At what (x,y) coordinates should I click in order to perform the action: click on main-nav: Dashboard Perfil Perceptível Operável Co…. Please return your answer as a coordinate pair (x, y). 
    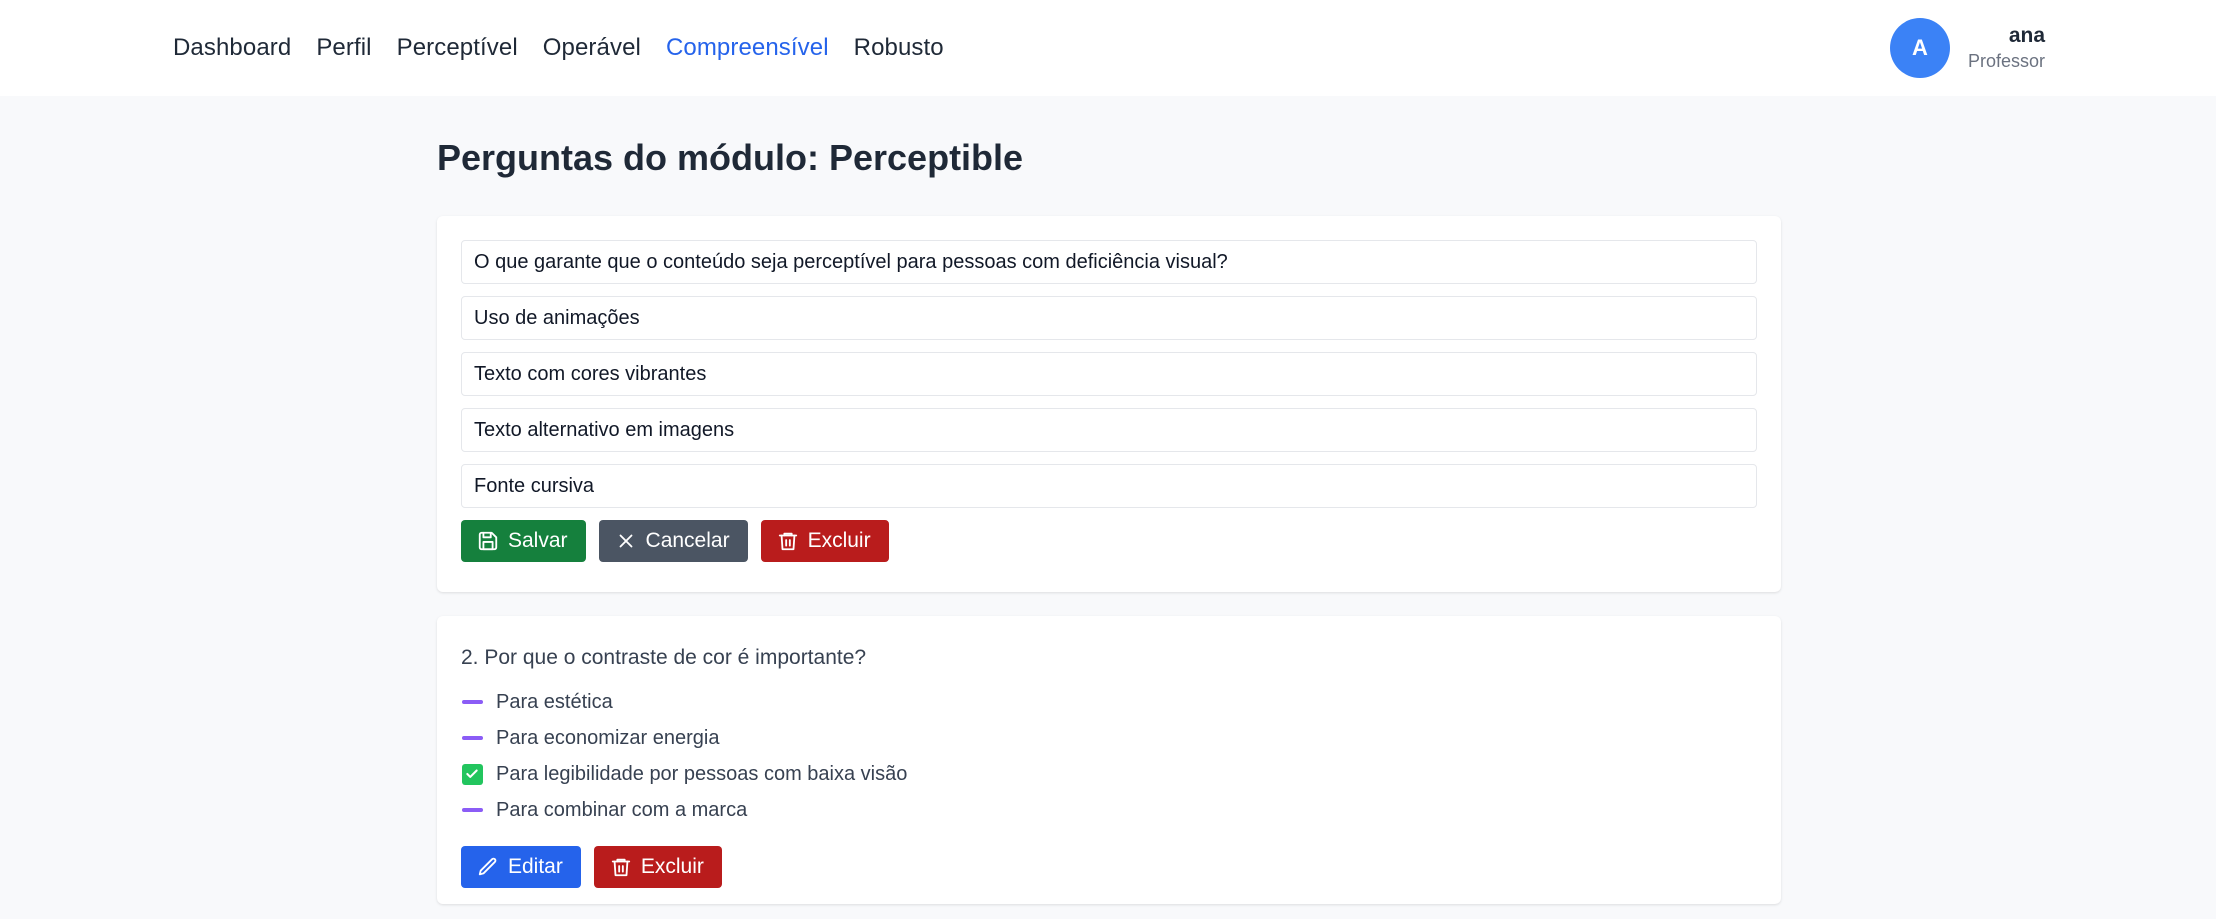
    Looking at the image, I should click on (558, 48).